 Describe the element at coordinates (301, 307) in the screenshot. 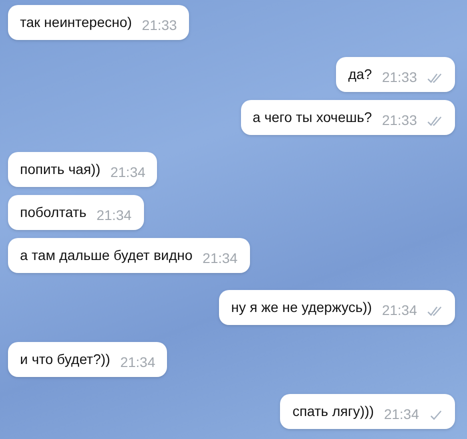

I see `message-text: ну я же не удержусь))` at that location.